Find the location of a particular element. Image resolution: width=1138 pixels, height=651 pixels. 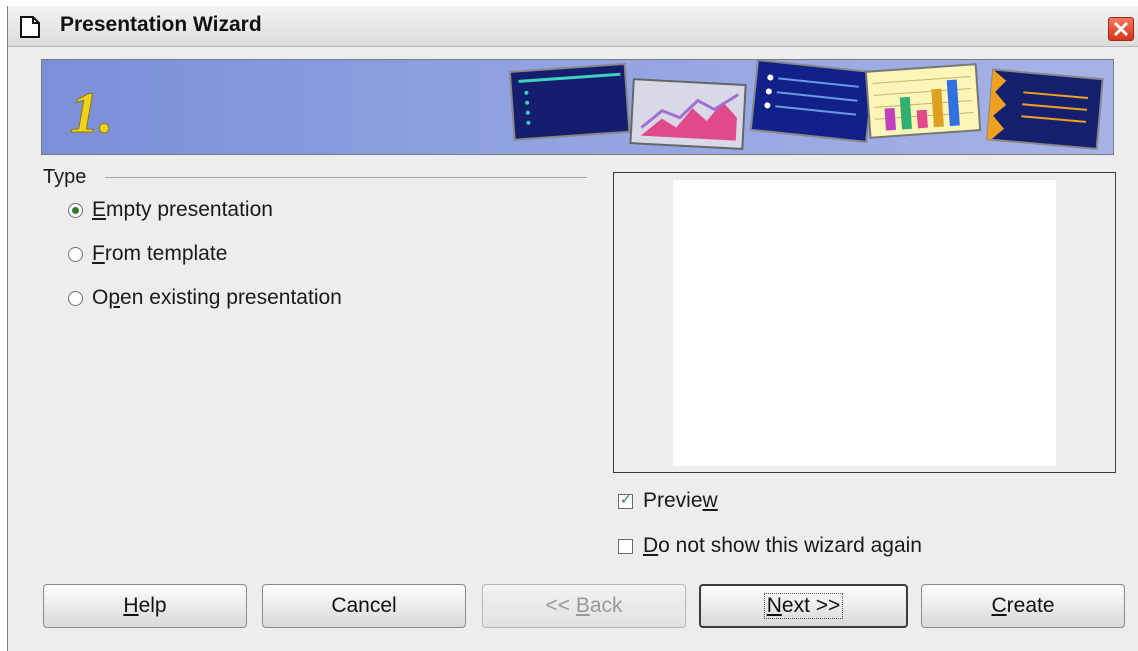

cancel-button: Cancel is located at coordinates (364, 606).